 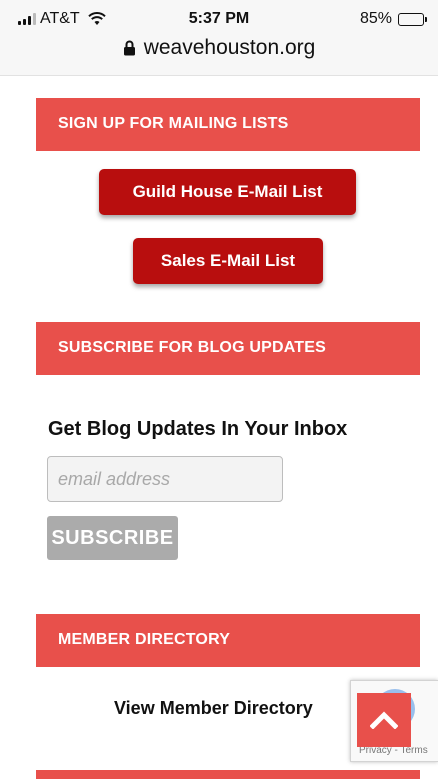 I want to click on battery-percent: 85%, so click(x=375, y=18).